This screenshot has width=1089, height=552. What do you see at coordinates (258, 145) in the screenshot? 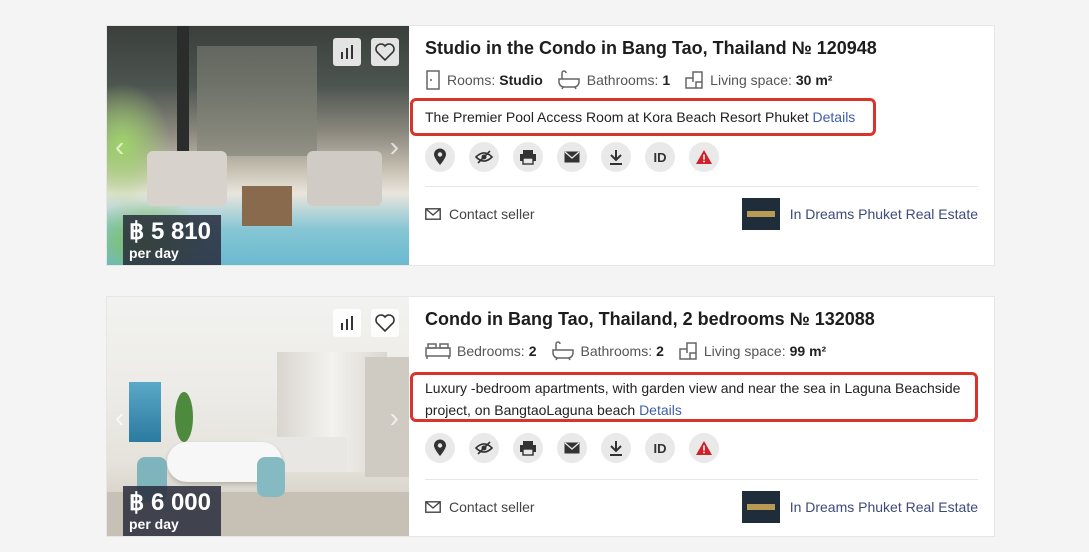
I see `listing-photo: ‹ › ฿ 5 810 per day` at bounding box center [258, 145].